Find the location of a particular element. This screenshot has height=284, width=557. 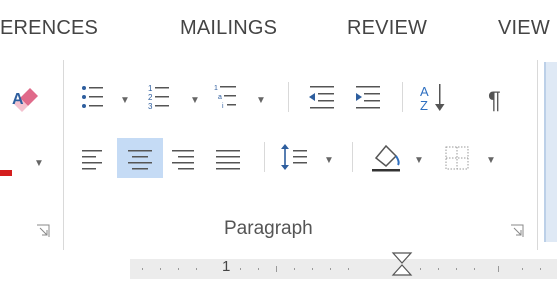

increase-indent-button is located at coordinates (369, 98).